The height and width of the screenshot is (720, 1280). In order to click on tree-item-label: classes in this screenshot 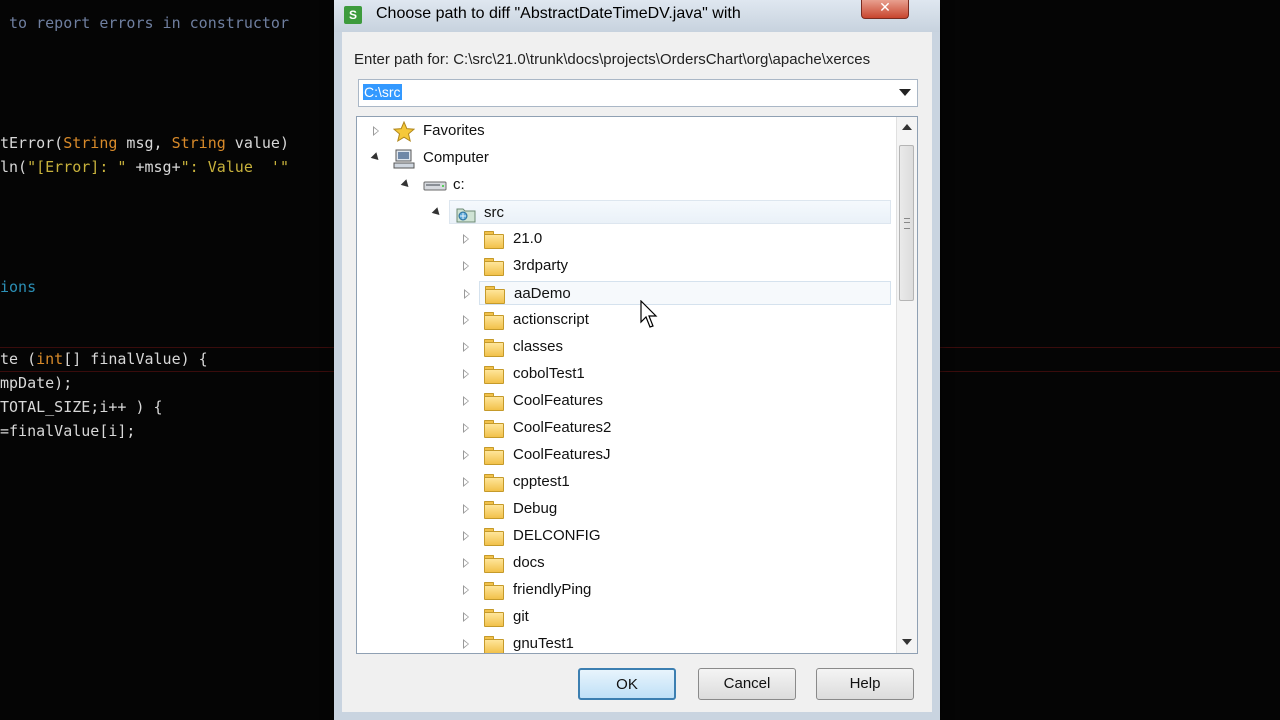, I will do `click(538, 346)`.